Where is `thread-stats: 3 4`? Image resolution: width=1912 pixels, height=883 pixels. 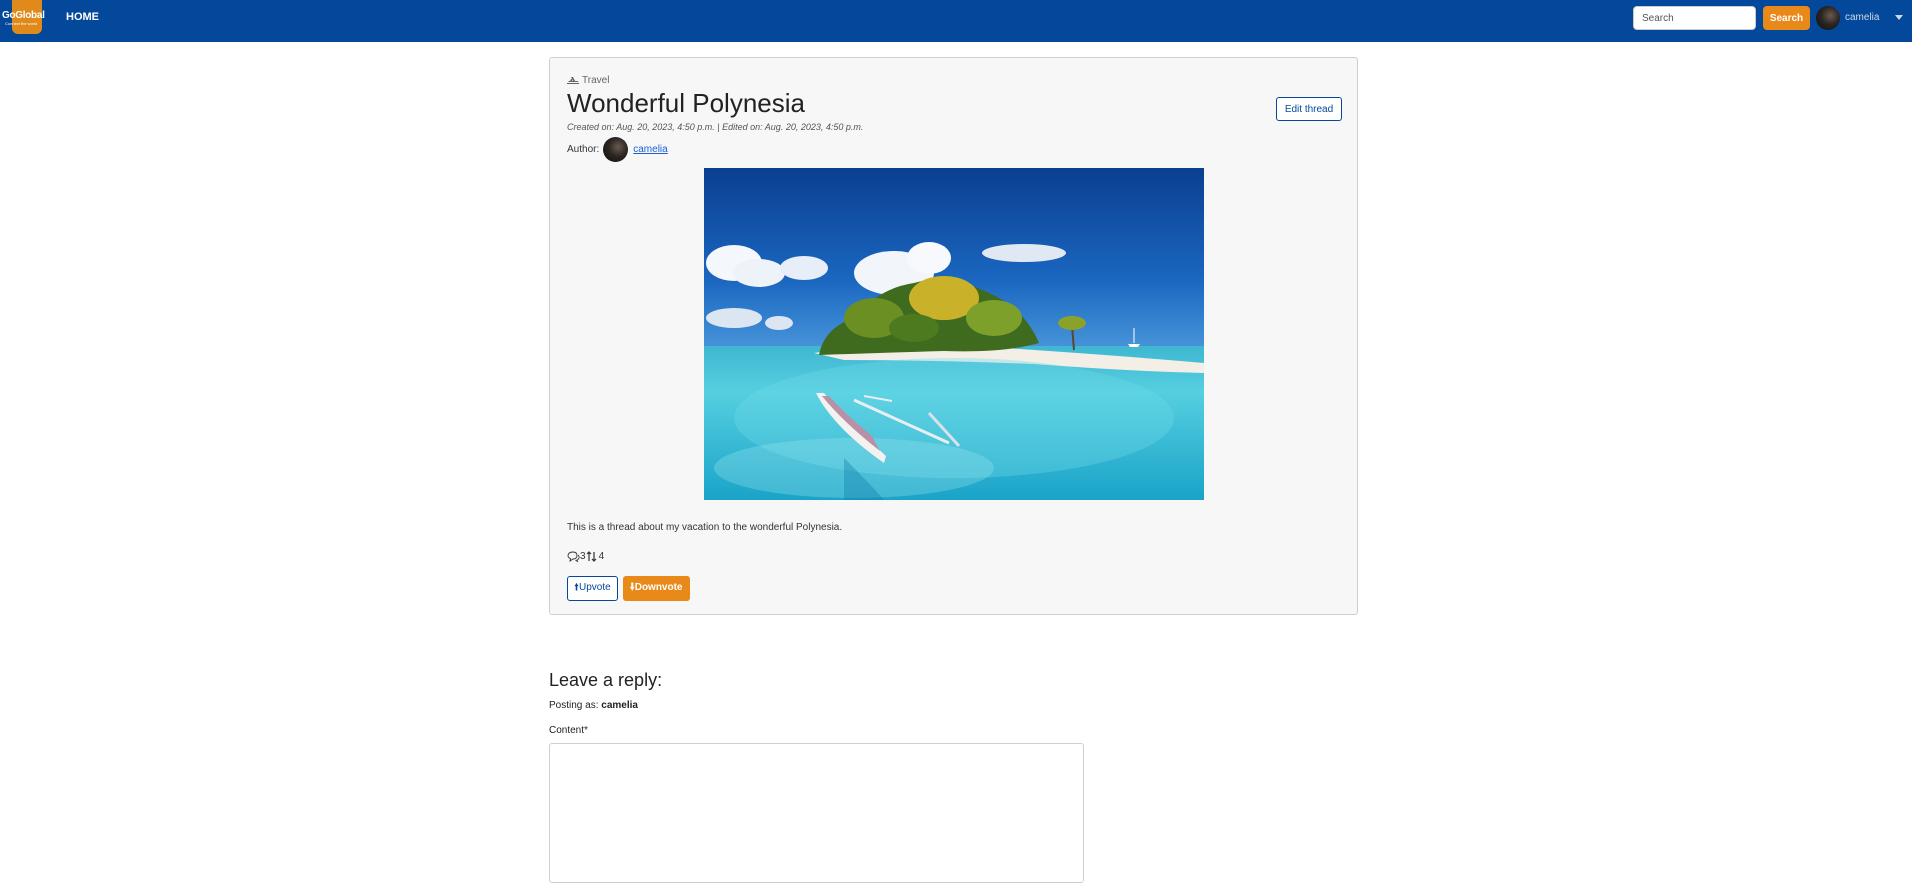 thread-stats: 3 4 is located at coordinates (585, 556).